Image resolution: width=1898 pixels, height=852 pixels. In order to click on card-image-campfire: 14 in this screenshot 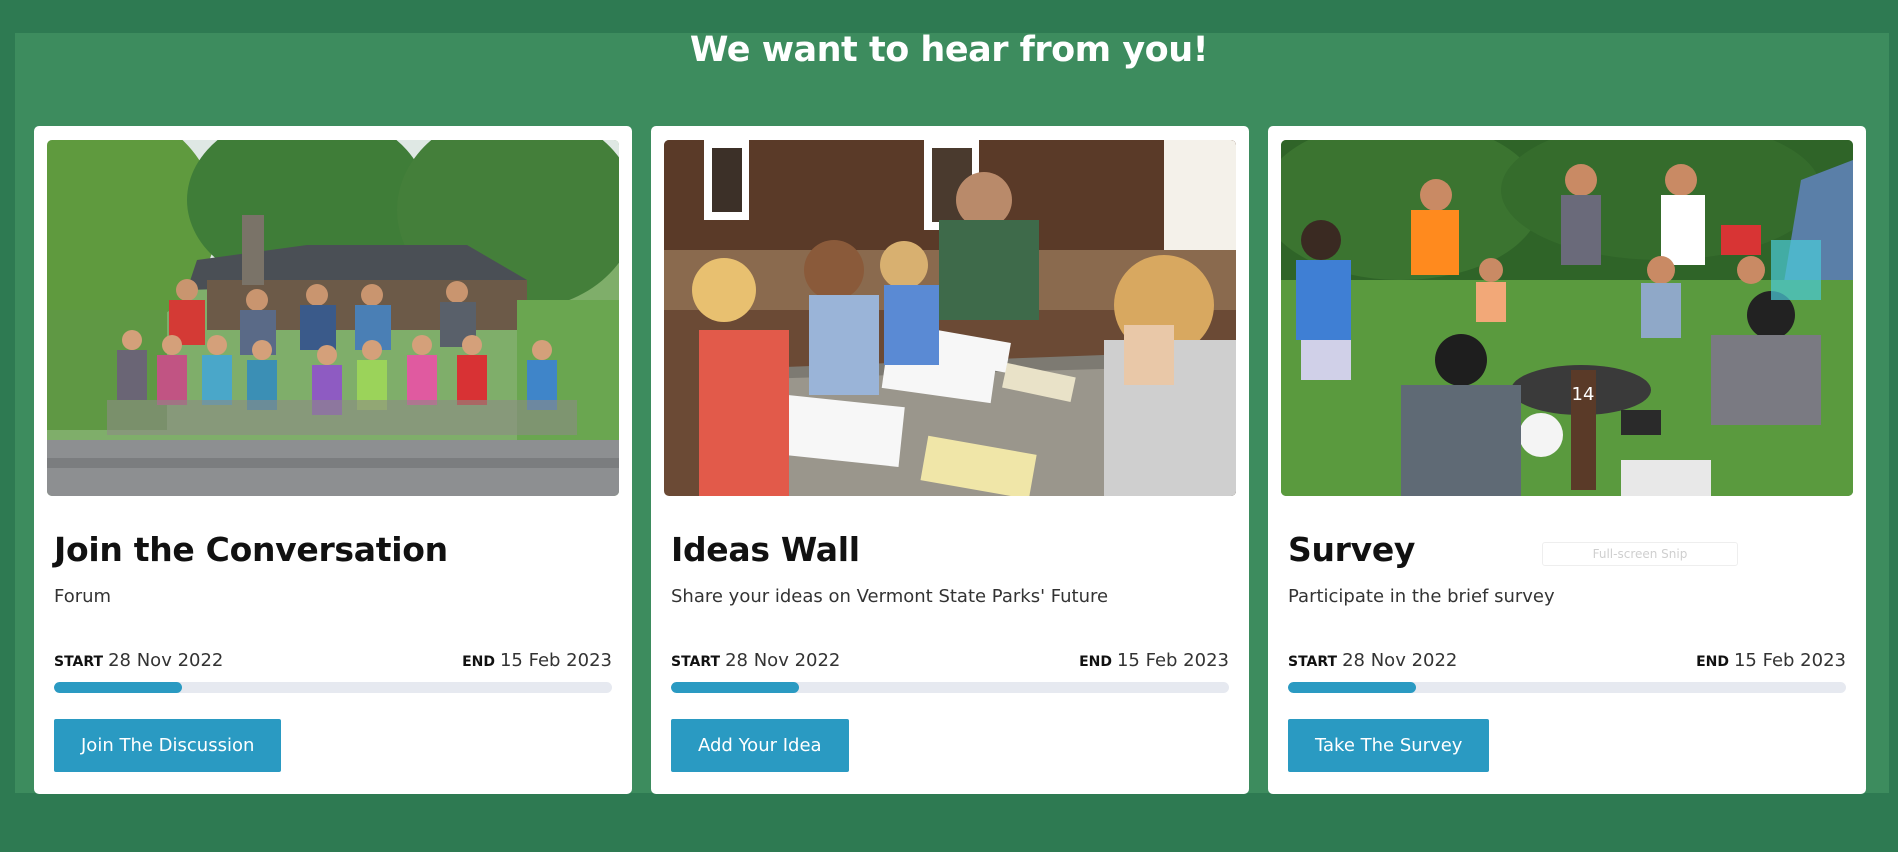, I will do `click(1567, 318)`.